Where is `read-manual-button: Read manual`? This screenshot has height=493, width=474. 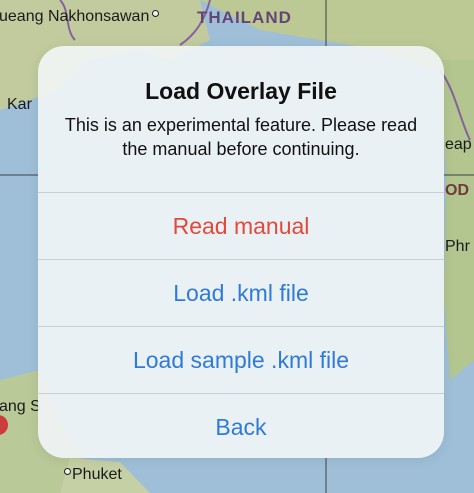
read-manual-button: Read manual is located at coordinates (241, 225).